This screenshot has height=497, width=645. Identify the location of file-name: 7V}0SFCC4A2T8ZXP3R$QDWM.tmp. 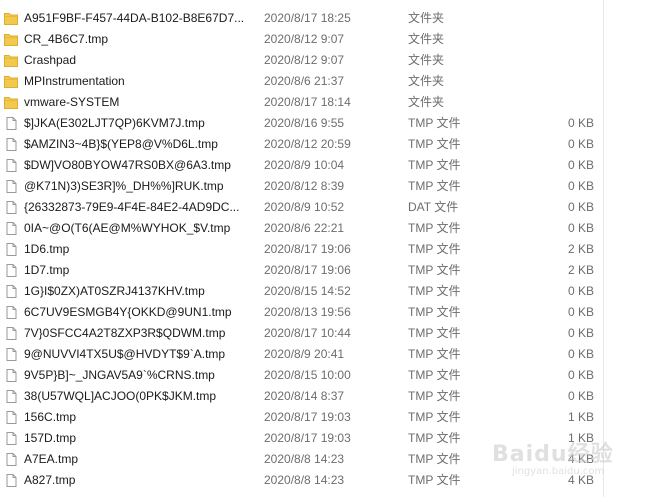
(125, 333).